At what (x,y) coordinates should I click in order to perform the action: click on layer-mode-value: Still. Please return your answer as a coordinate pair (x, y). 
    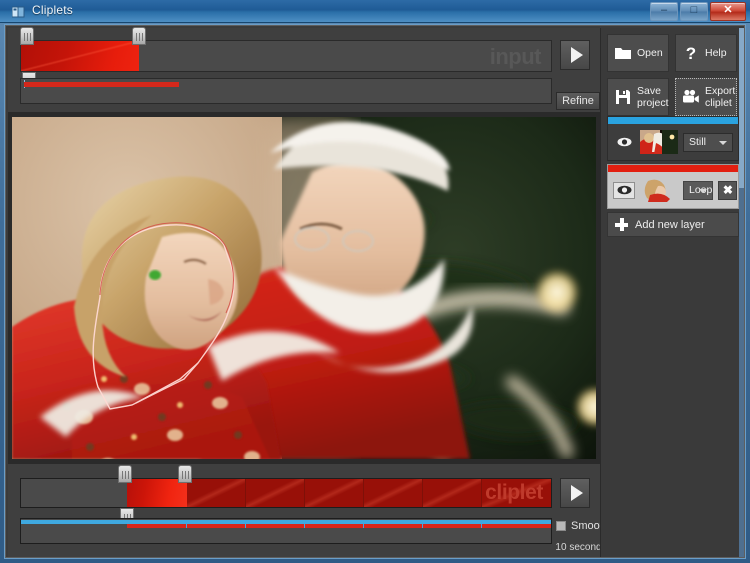
    Looking at the image, I should click on (697, 141).